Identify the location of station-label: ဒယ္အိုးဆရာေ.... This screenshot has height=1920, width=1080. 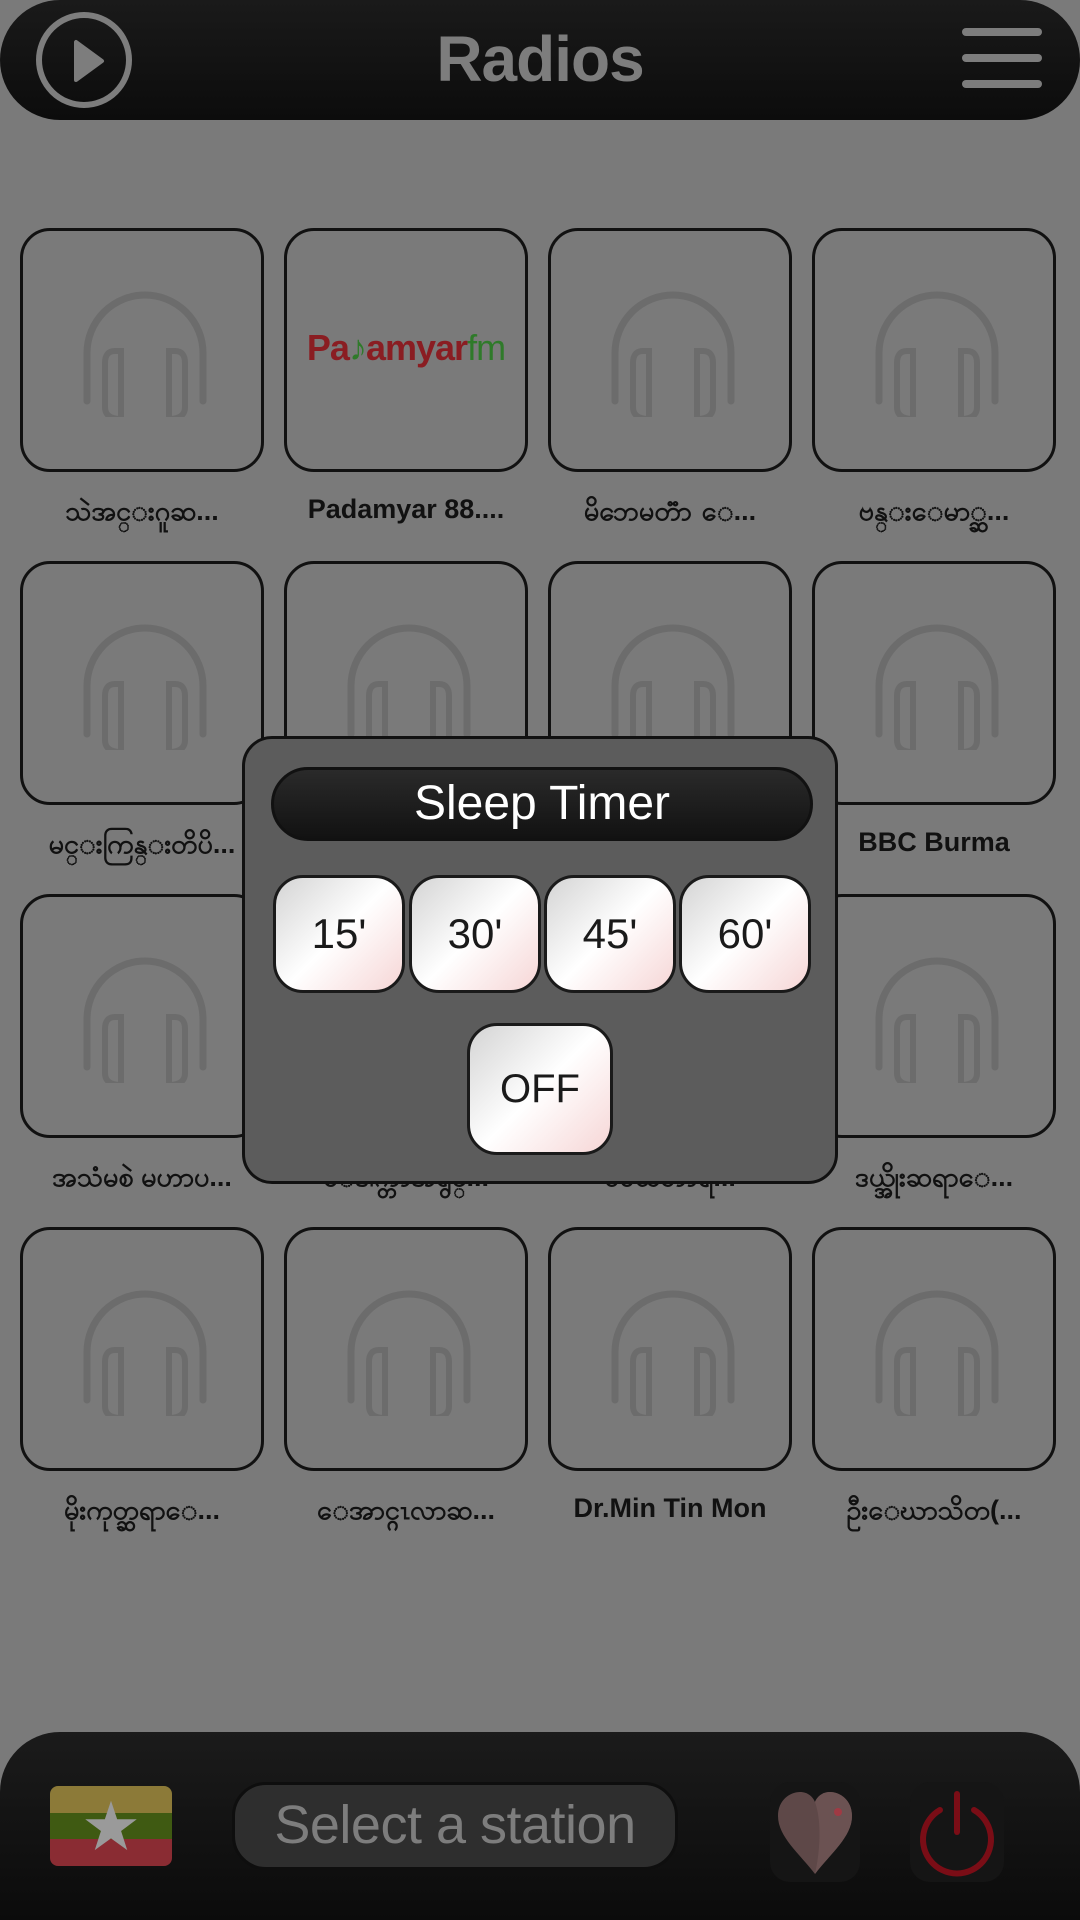
(934, 1177).